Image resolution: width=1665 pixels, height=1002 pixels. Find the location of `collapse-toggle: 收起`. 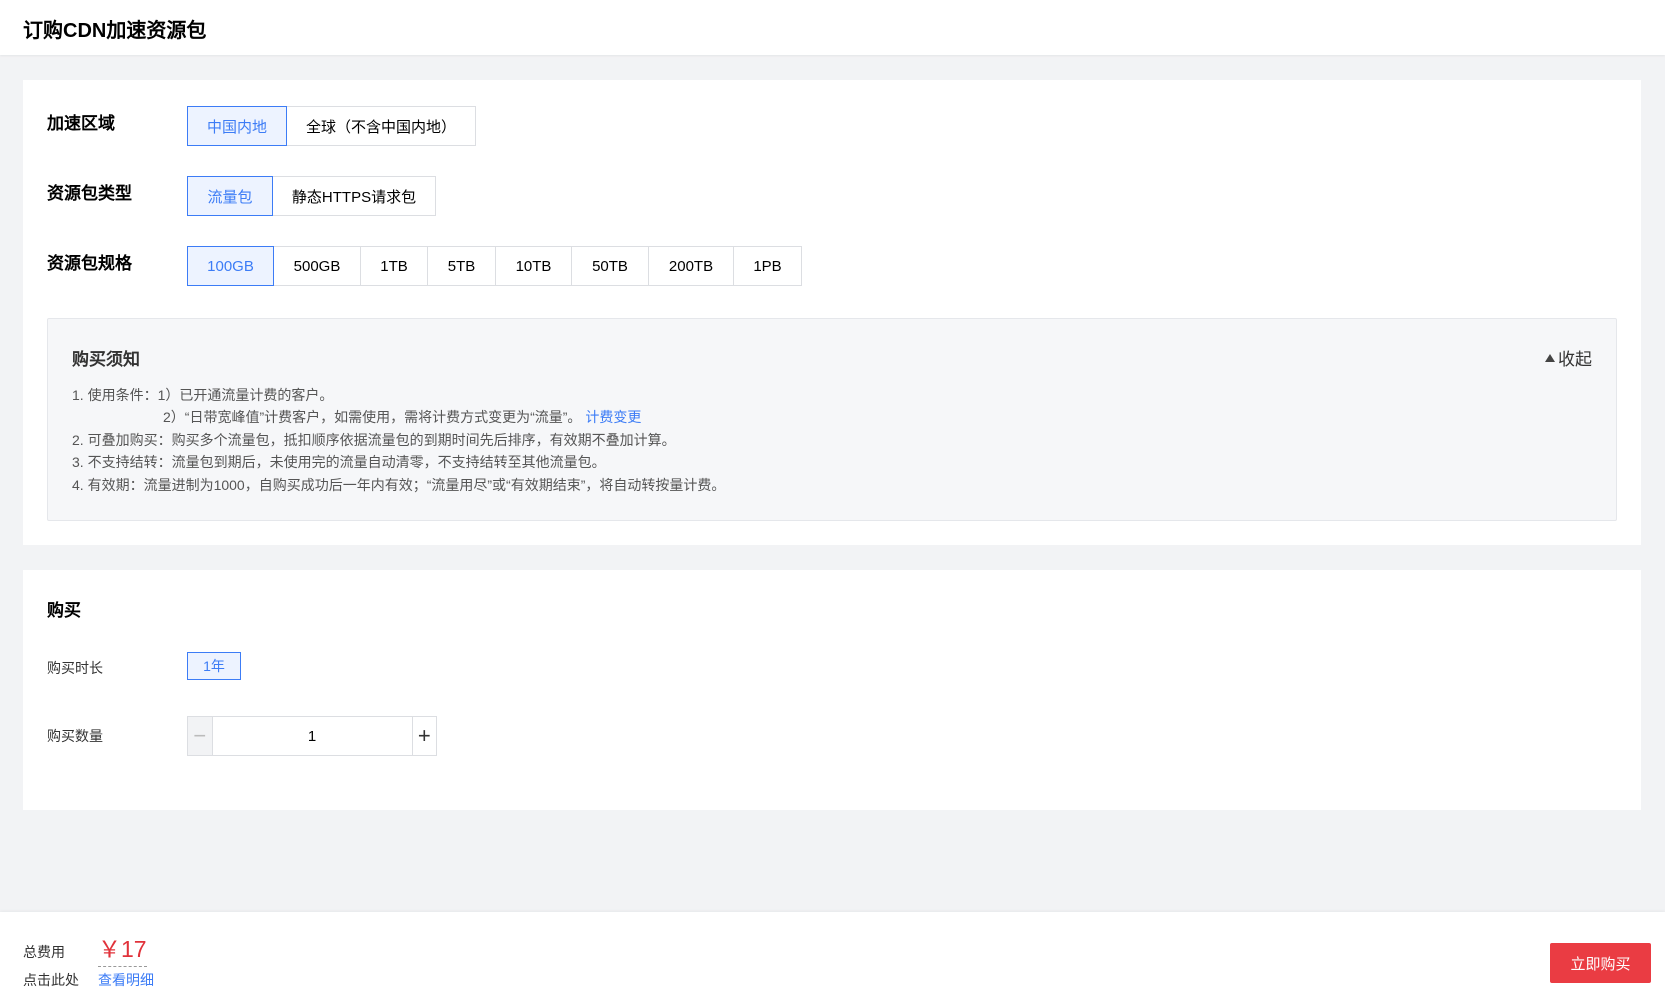

collapse-toggle: 收起 is located at coordinates (1568, 357).